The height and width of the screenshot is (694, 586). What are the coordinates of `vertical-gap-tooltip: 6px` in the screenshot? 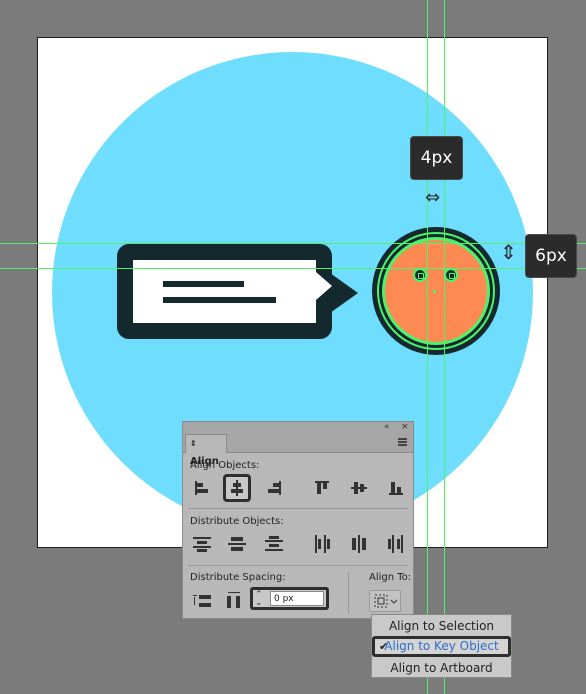 It's located at (551, 256).